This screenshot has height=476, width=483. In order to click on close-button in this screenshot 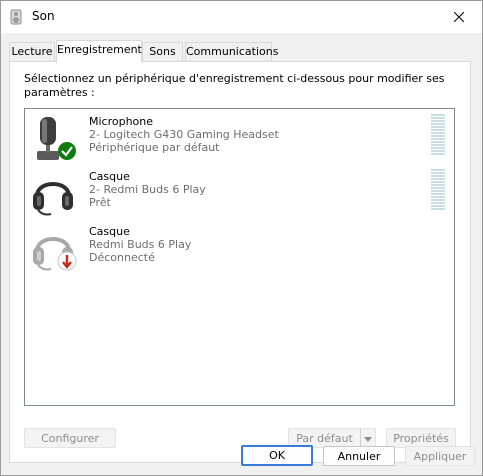, I will do `click(459, 17)`.